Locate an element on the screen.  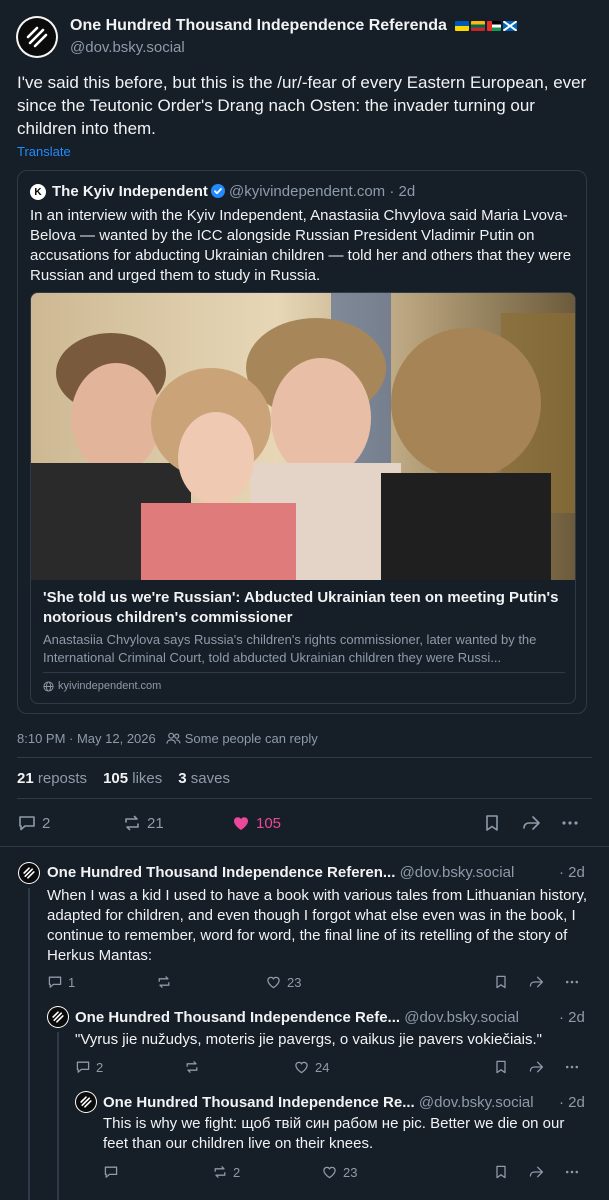
link-card-domain: kyivindependent.com is located at coordinates (102, 686).